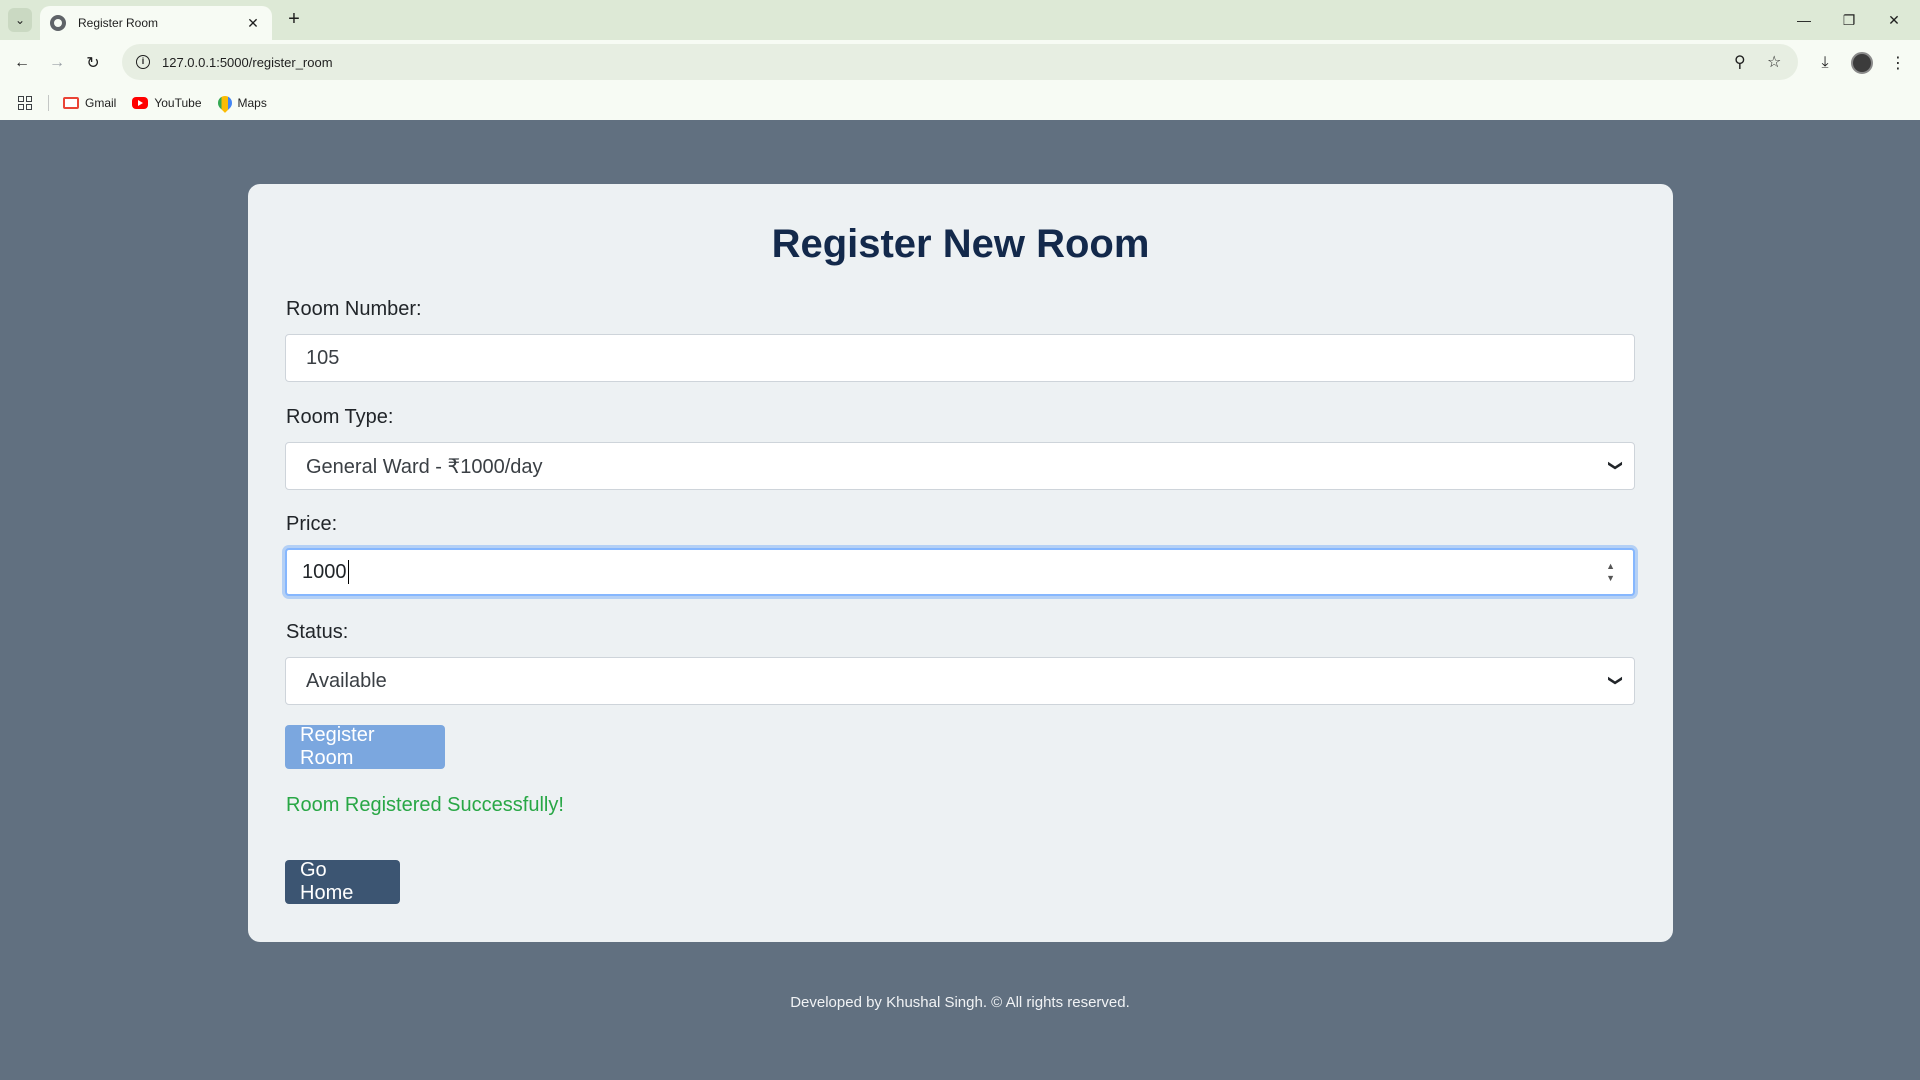 The width and height of the screenshot is (1920, 1080). I want to click on tab-title: Register Room, so click(118, 23).